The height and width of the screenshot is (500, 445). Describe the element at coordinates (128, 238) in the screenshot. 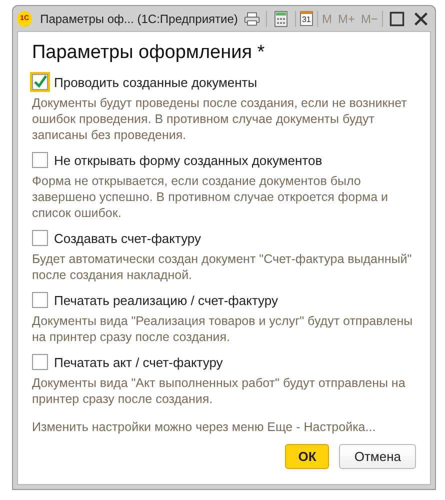

I see `checkbox-label: Создавать счет-фактуру` at that location.